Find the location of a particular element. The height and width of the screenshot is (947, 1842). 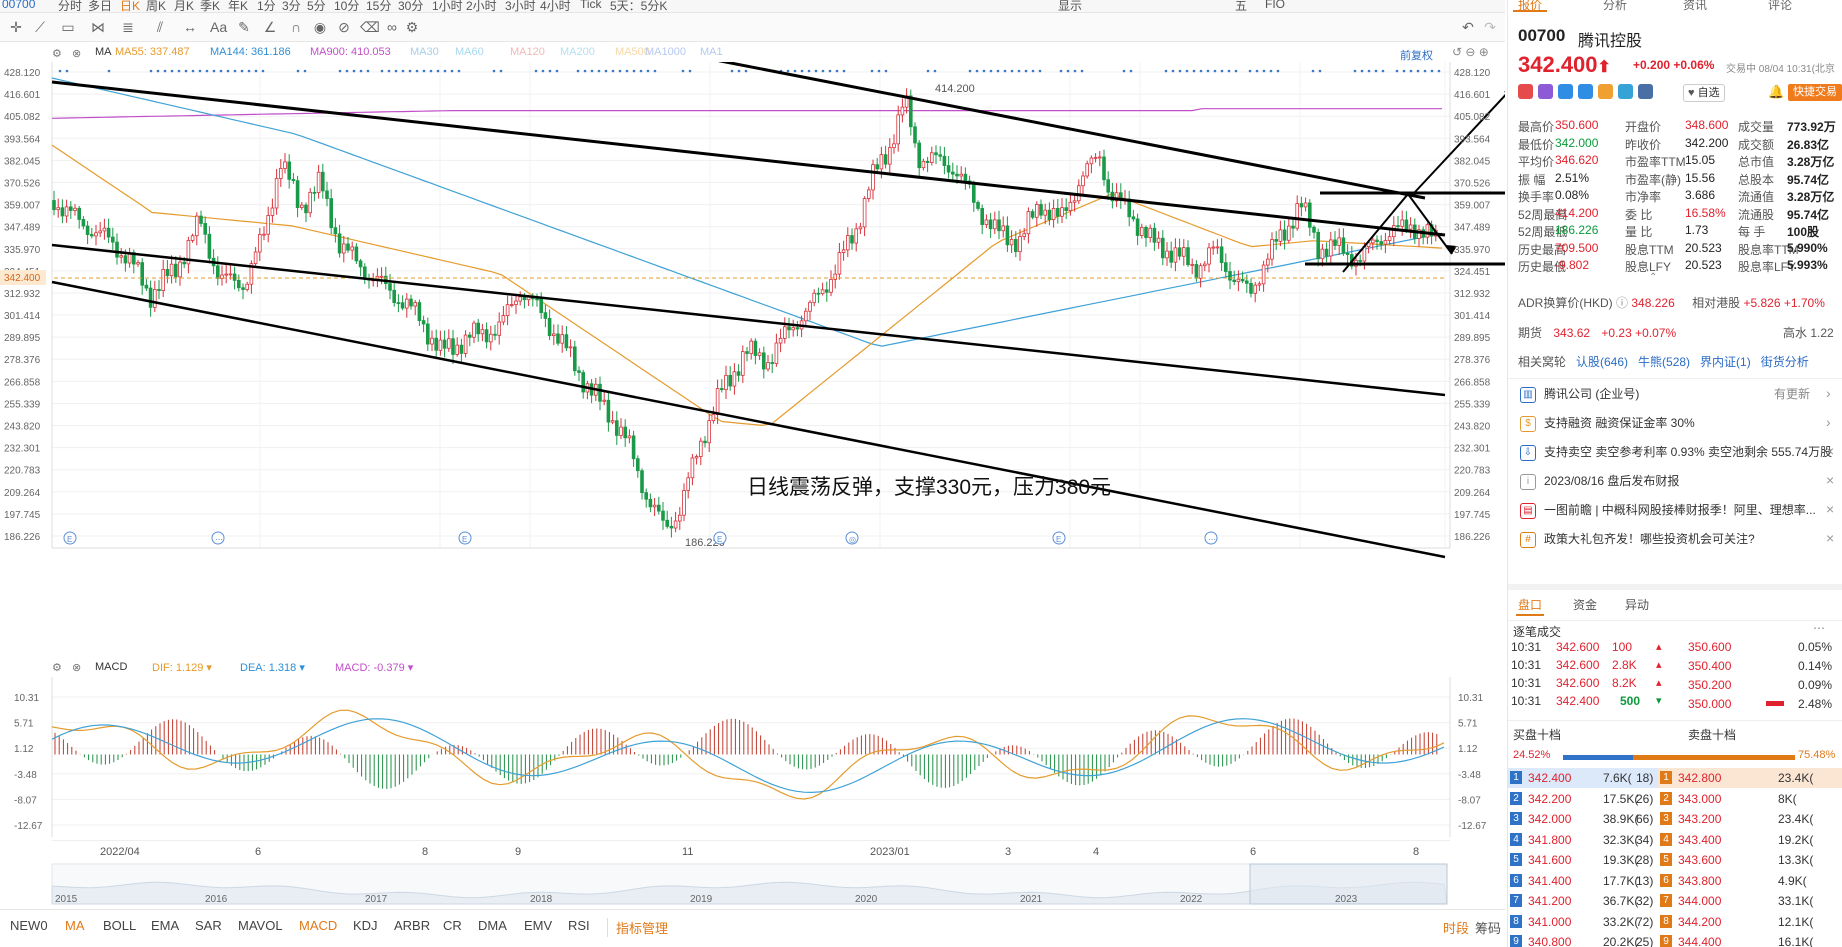

measure-tool-icon: ∠ is located at coordinates (270, 27).